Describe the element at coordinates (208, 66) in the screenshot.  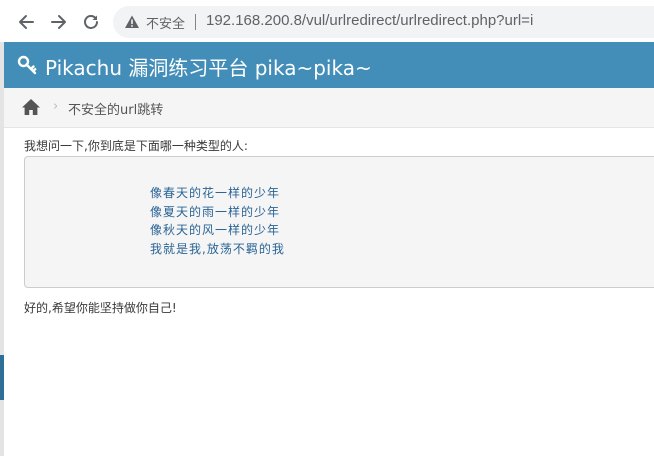
I see `app-title: Pikachu 漏洞练习平台 pika~pika~` at that location.